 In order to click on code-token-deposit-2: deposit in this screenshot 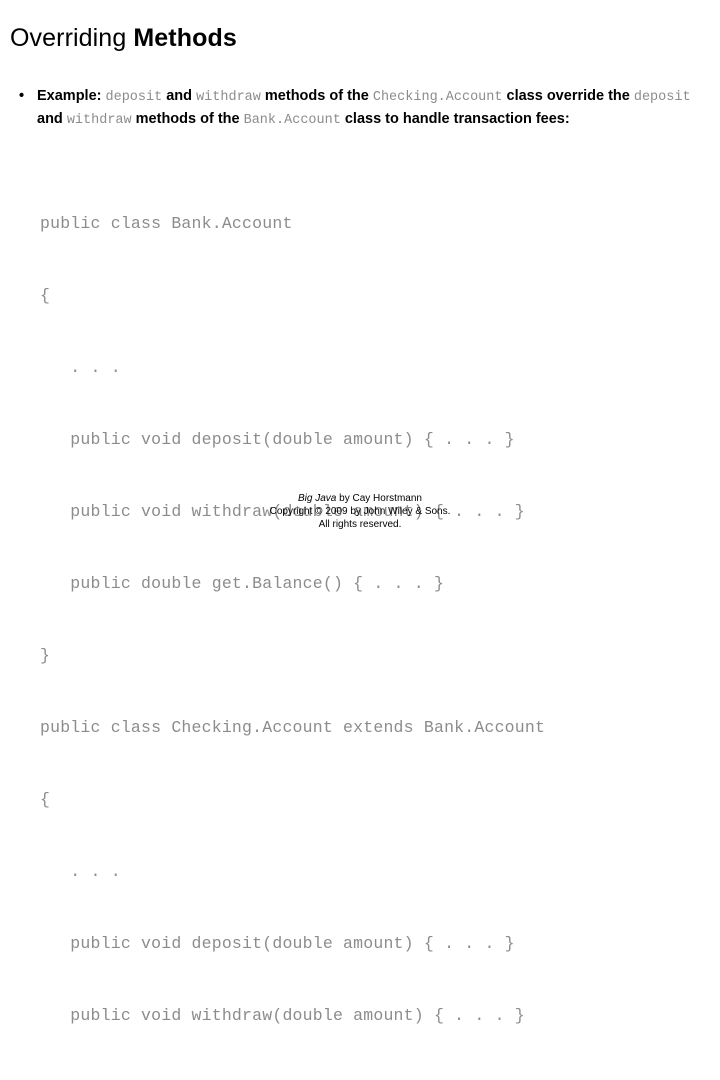, I will do `click(662, 97)`.